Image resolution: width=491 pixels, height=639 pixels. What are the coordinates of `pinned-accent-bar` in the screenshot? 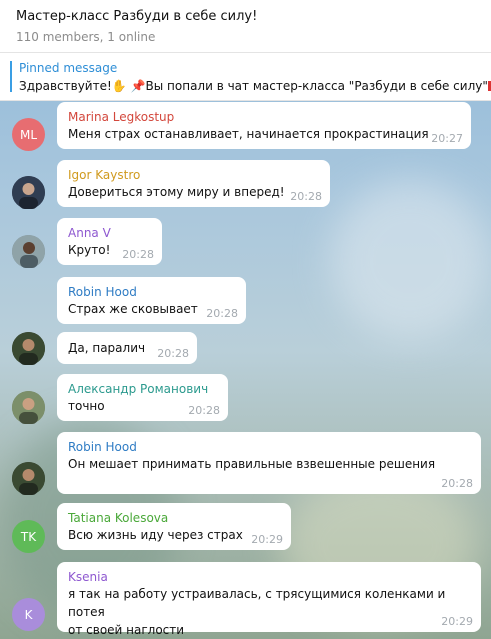 It's located at (11, 76).